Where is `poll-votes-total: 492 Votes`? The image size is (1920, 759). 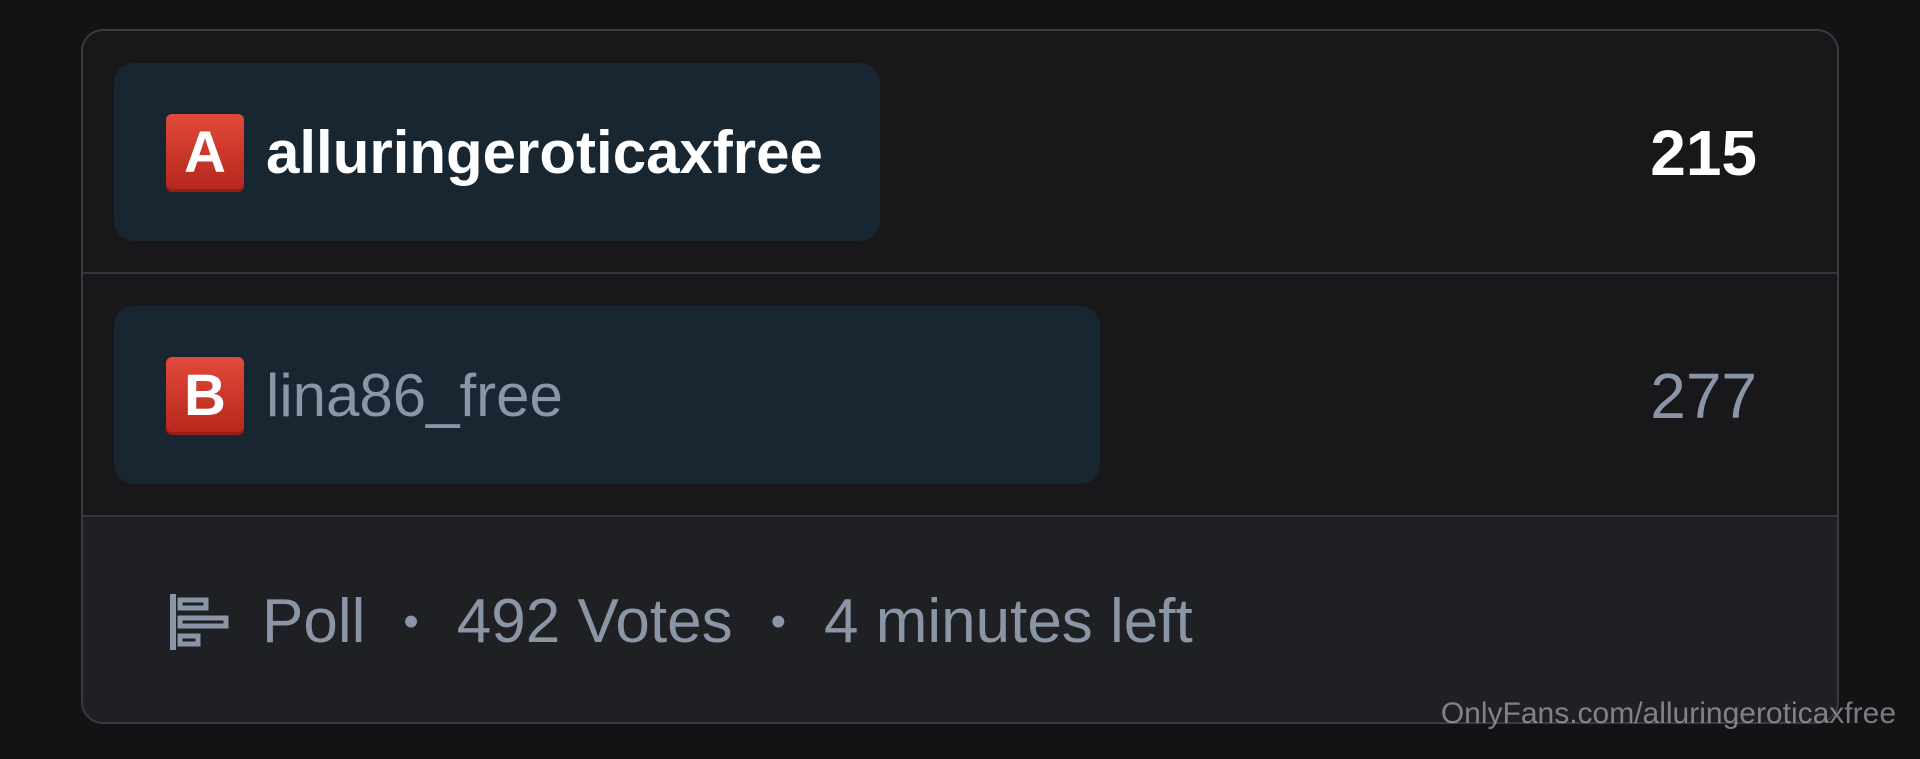 poll-votes-total: 492 Votes is located at coordinates (594, 621).